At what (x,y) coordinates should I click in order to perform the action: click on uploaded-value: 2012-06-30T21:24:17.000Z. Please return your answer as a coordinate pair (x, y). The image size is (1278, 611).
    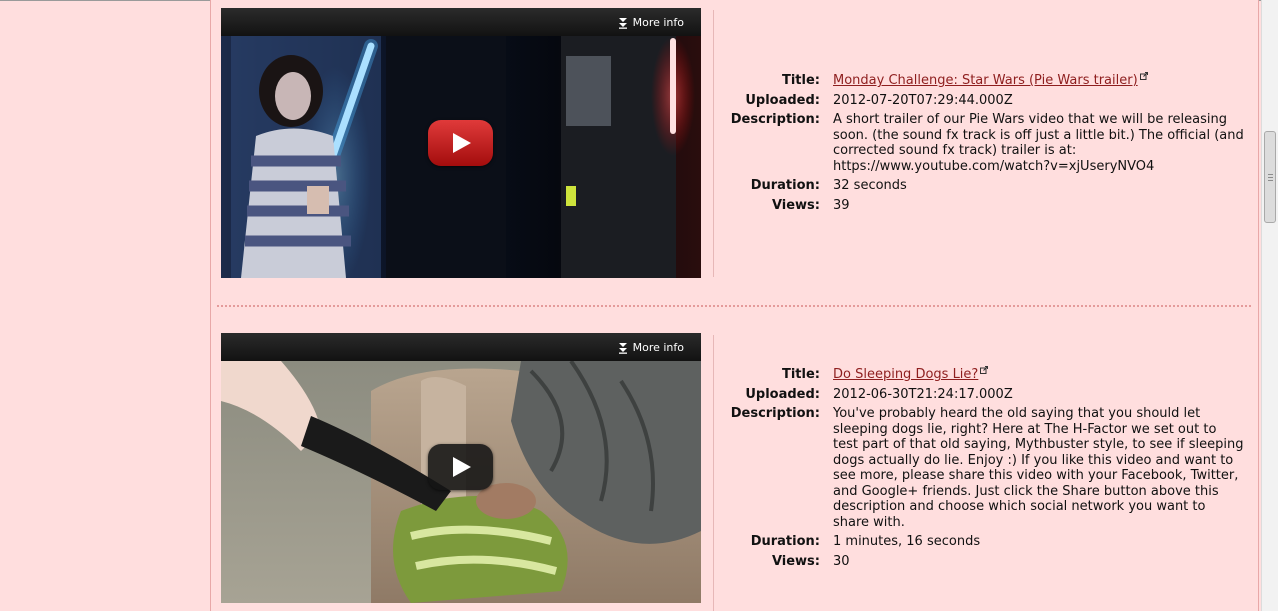
    Looking at the image, I should click on (923, 394).